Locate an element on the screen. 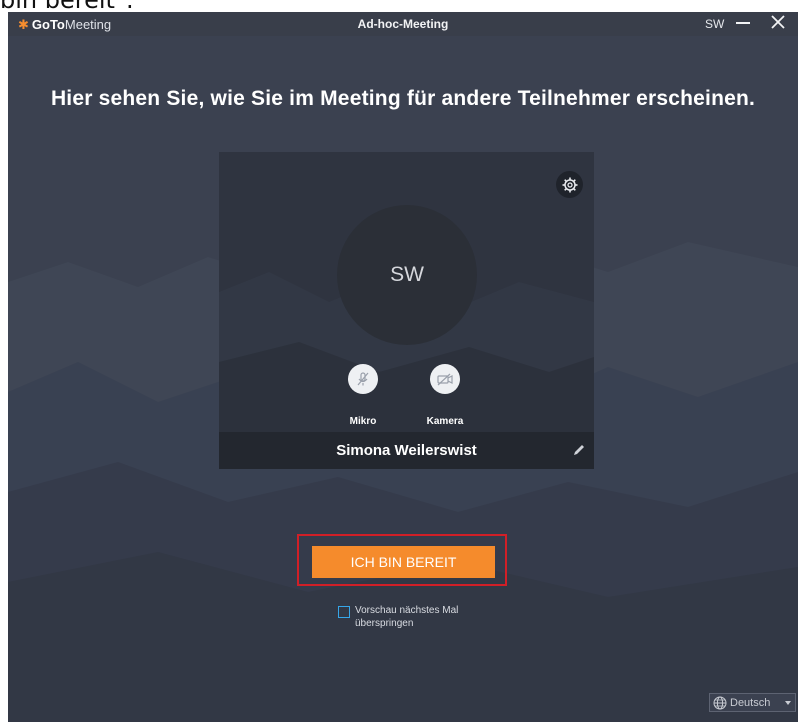 The width and height of the screenshot is (798, 722). ready-button: ICH BIN BEREIT is located at coordinates (403, 562).